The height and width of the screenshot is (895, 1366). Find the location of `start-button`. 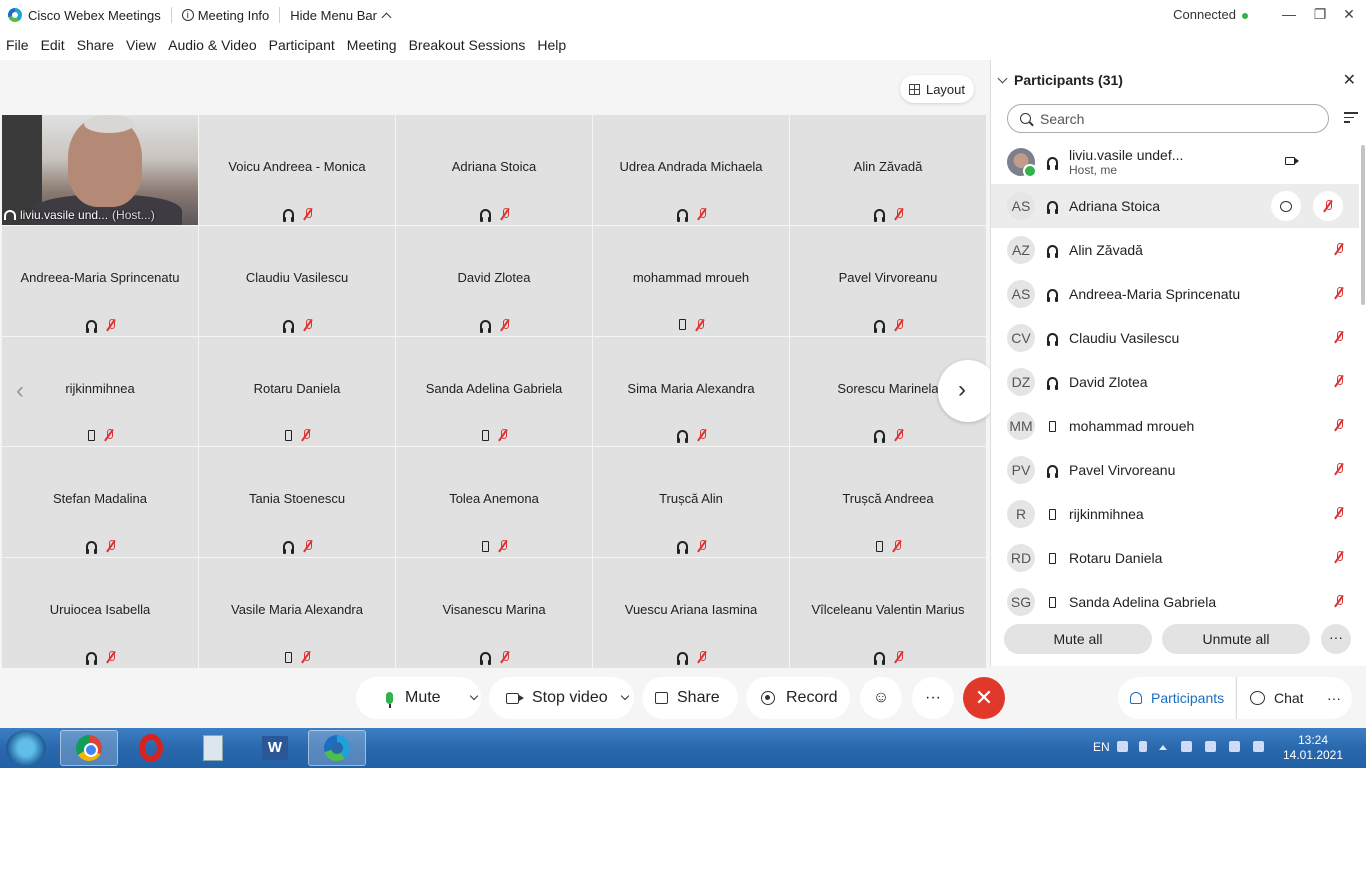

start-button is located at coordinates (26, 748).